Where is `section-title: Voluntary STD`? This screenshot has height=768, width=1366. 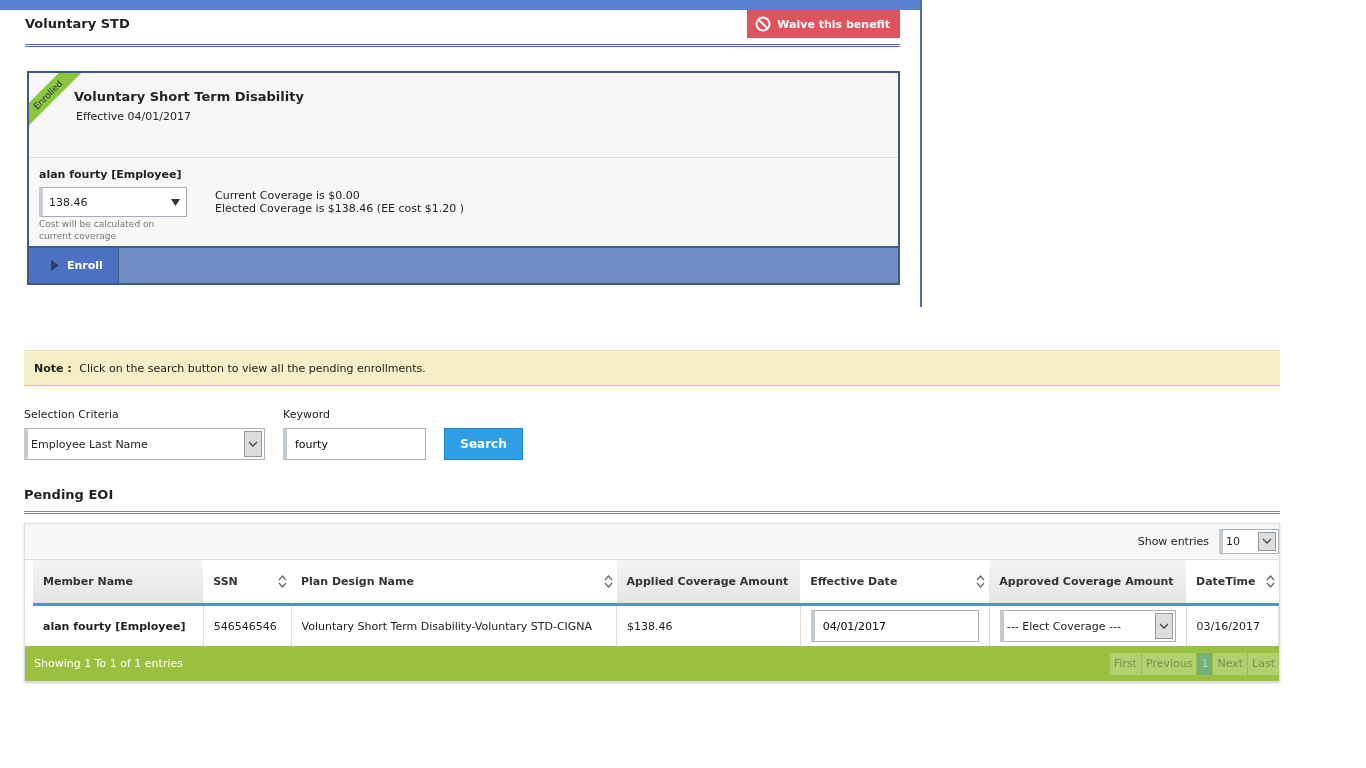
section-title: Voluntary STD is located at coordinates (77, 23).